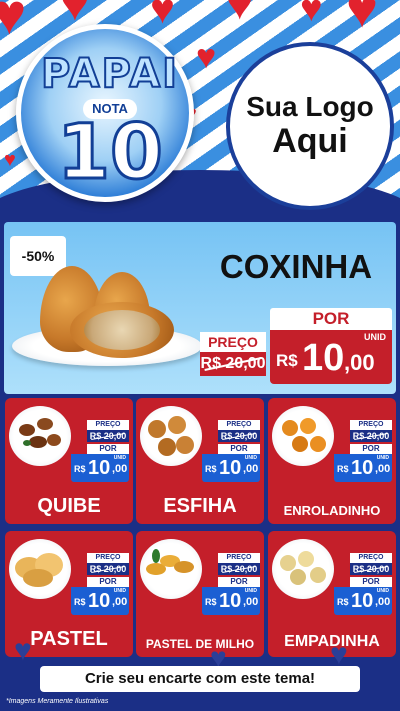 The image size is (400, 711). What do you see at coordinates (310, 106) in the screenshot?
I see `logo-line-1: Sua Logo` at bounding box center [310, 106].